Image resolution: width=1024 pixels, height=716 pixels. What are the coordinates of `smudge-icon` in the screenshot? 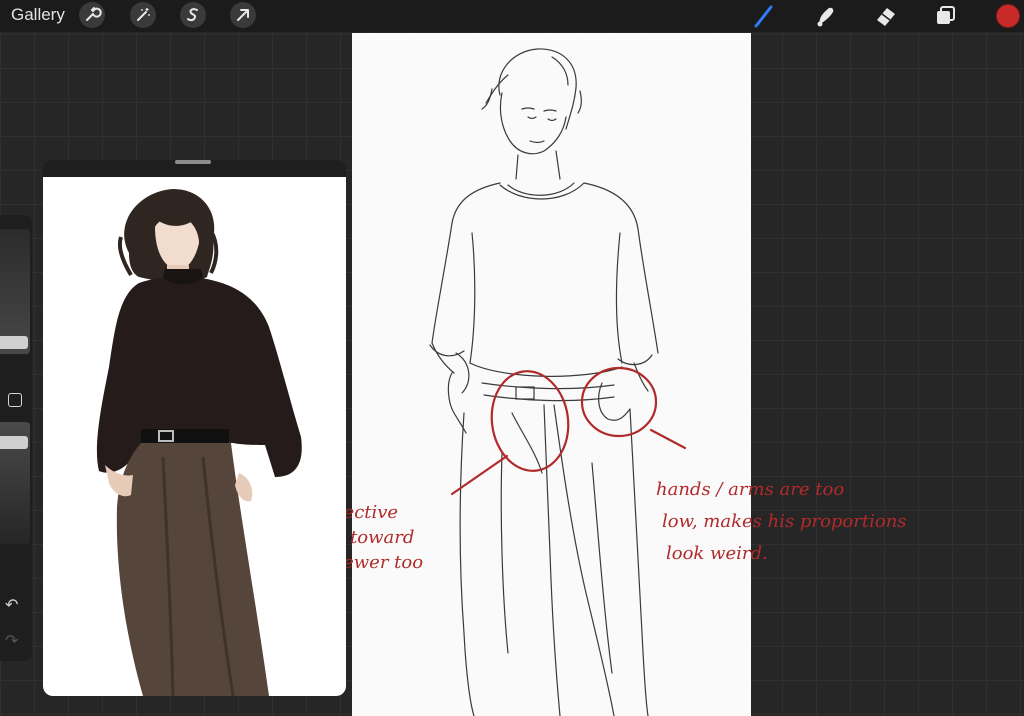 It's located at (826, 16).